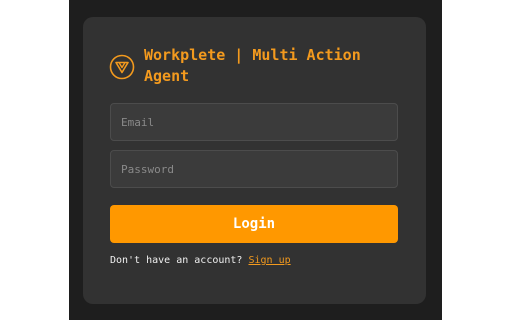 Image resolution: width=512 pixels, height=320 pixels. I want to click on app-title: Workplete | Multi Action Agent, so click(252, 65).